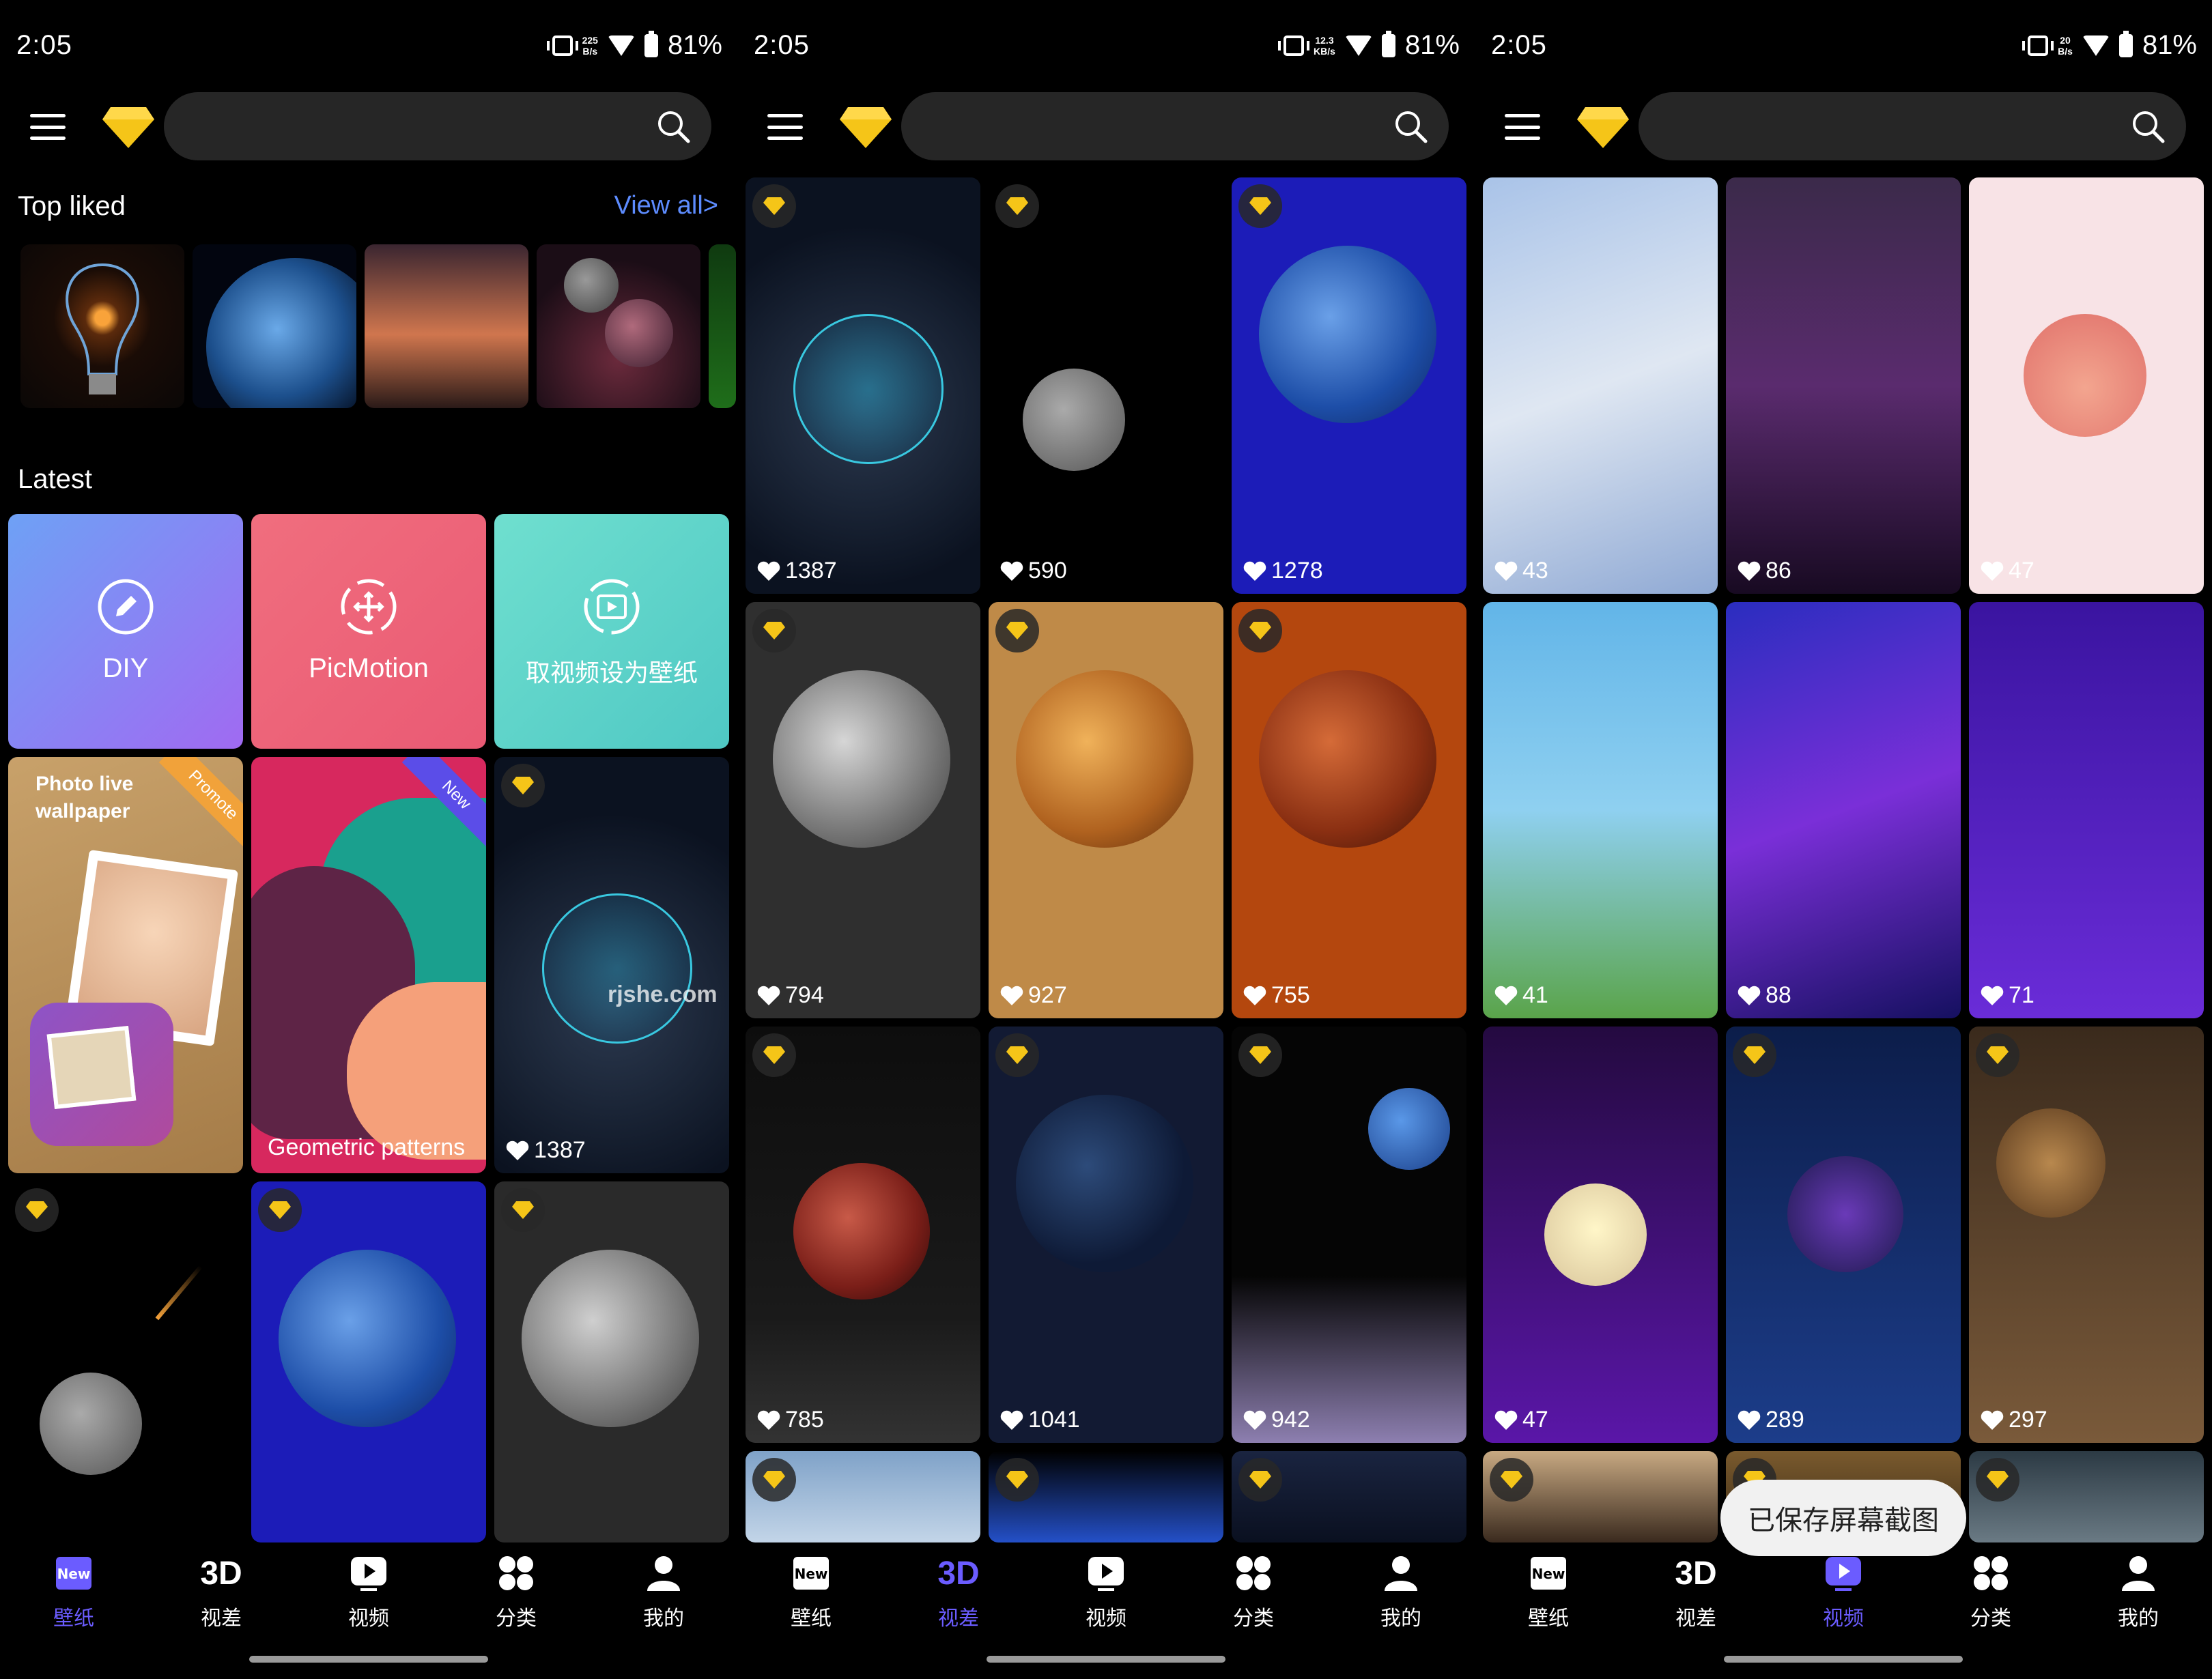  I want to click on parallax-wallpaper-moon-comet: 590, so click(1106, 385).